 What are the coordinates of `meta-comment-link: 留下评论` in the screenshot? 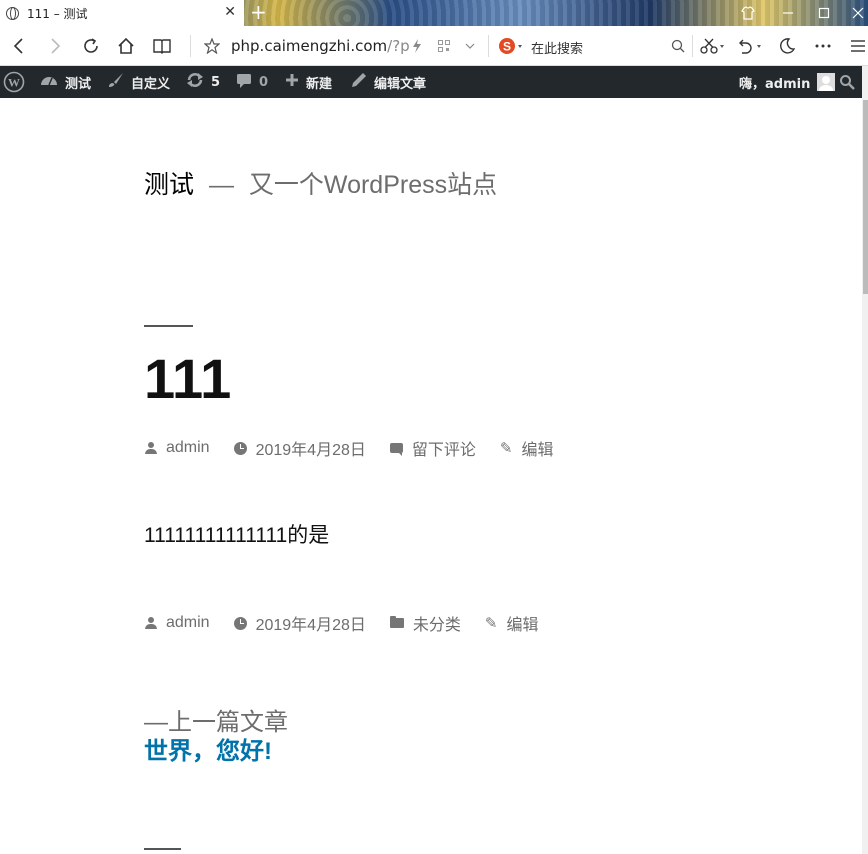 It's located at (443, 450).